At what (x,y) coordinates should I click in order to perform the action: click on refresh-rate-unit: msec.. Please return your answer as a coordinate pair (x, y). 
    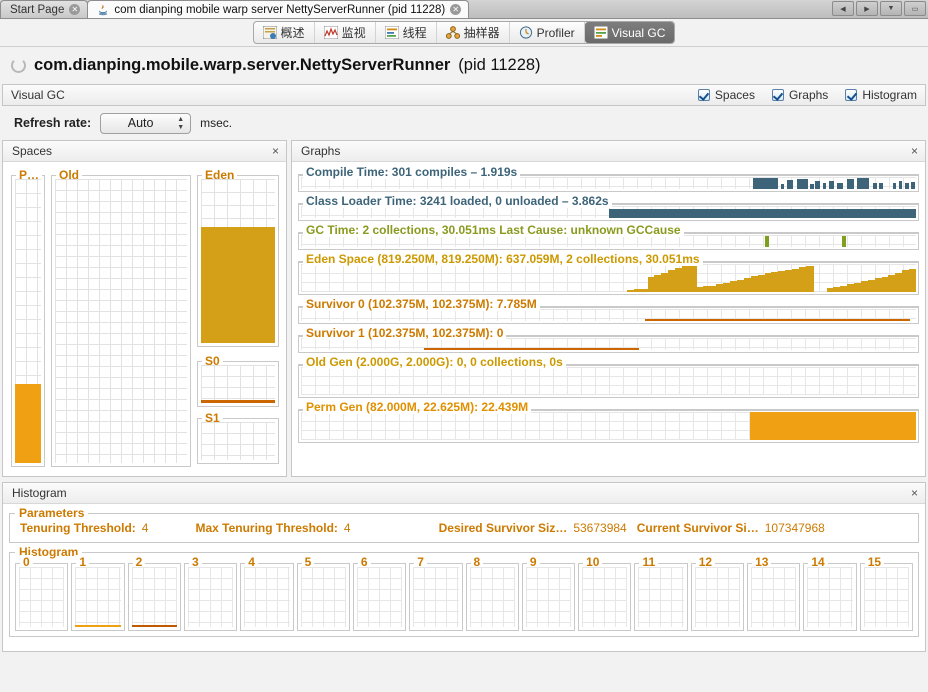
    Looking at the image, I should click on (216, 123).